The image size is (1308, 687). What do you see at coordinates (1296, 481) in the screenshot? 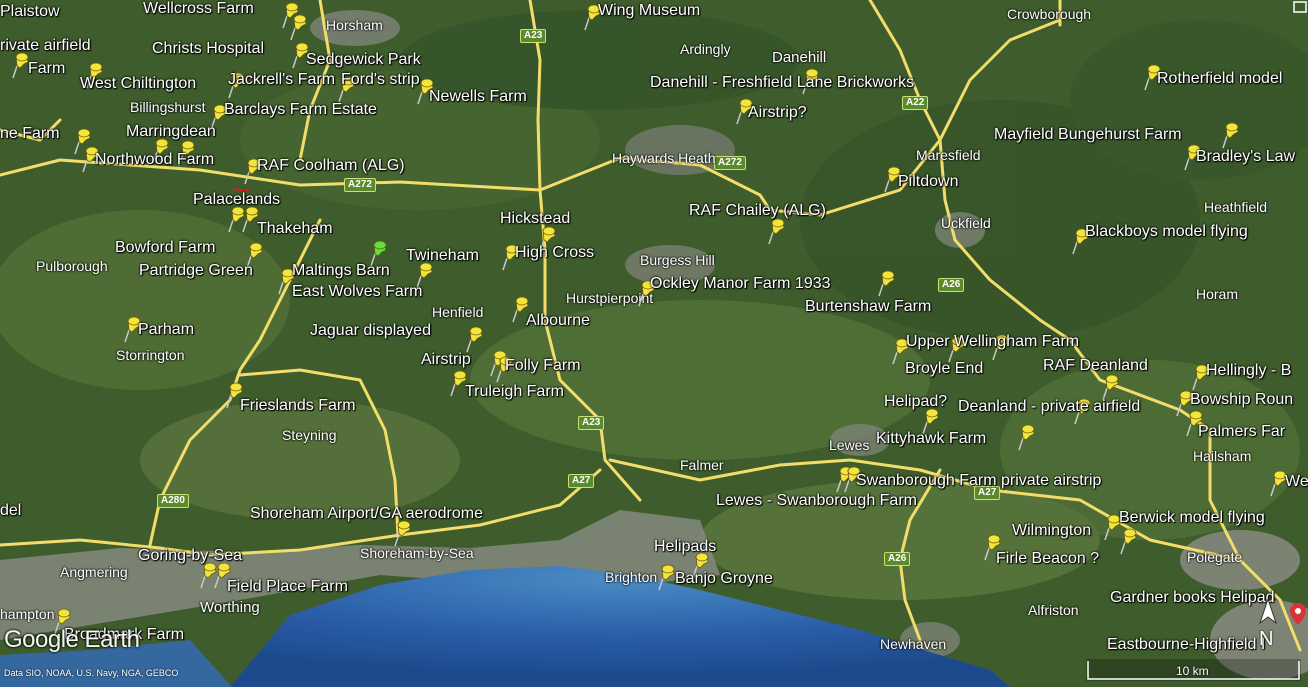
I see `place-we: We` at bounding box center [1296, 481].